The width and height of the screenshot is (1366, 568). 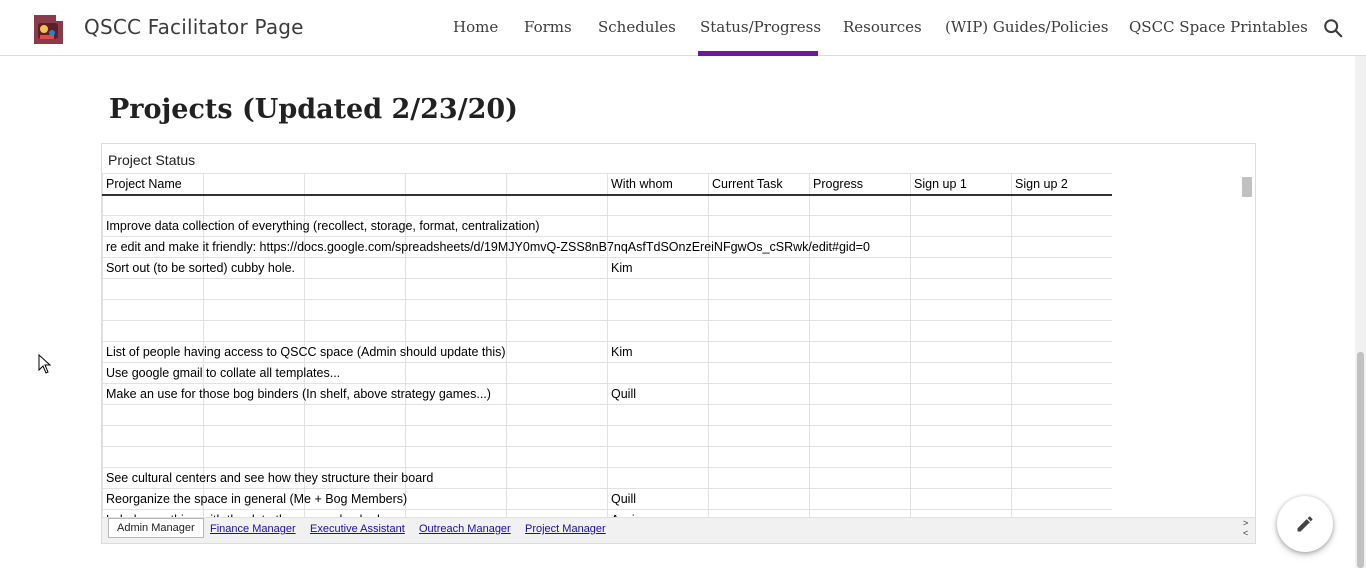 I want to click on nav-guides-policies: (WIP) Guides/Policies, so click(x=1026, y=27).